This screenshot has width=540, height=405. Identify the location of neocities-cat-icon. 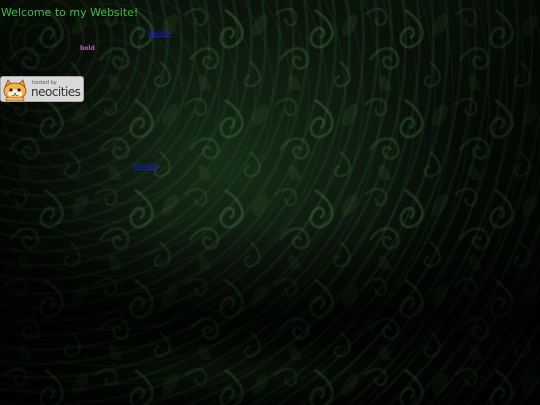
(15, 90).